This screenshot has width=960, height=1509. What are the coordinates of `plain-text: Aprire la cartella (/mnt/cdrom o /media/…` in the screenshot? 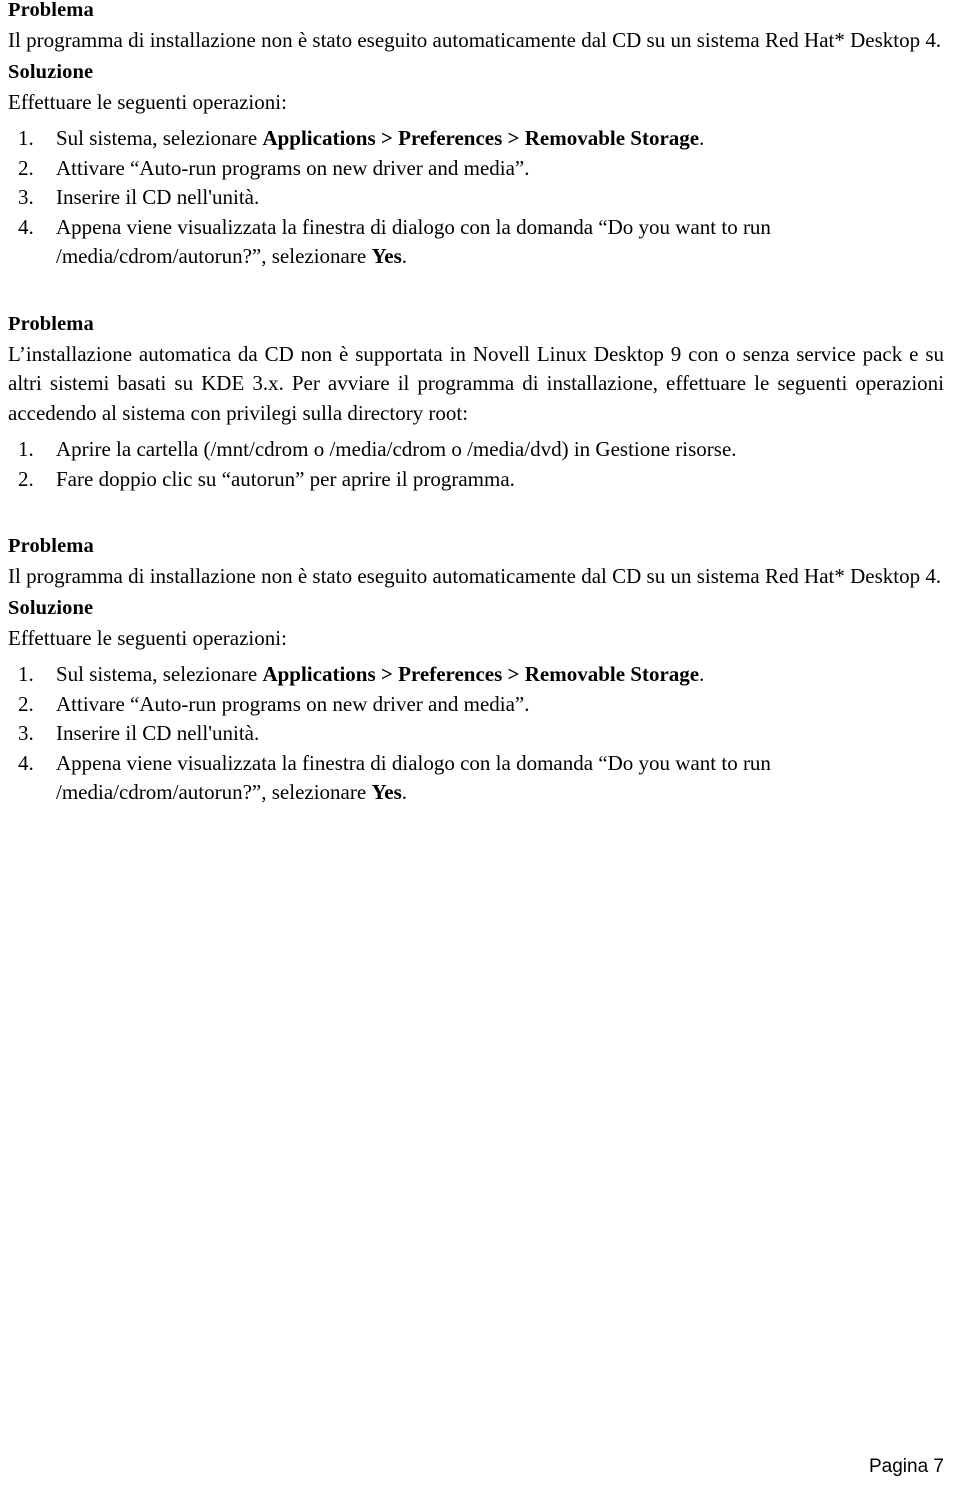 It's located at (396, 449).